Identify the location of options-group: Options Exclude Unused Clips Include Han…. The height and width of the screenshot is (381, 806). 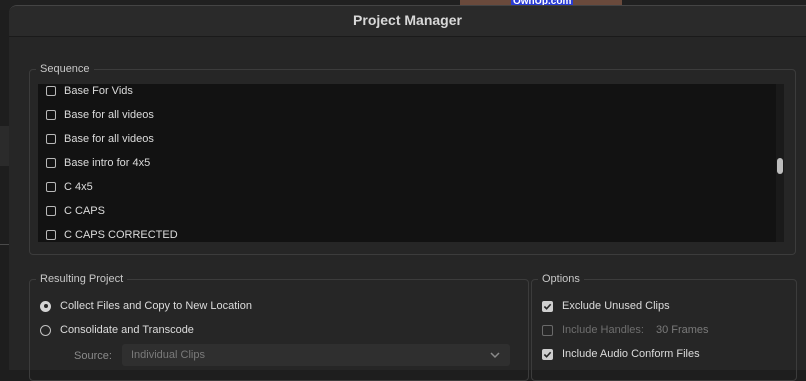
(664, 326).